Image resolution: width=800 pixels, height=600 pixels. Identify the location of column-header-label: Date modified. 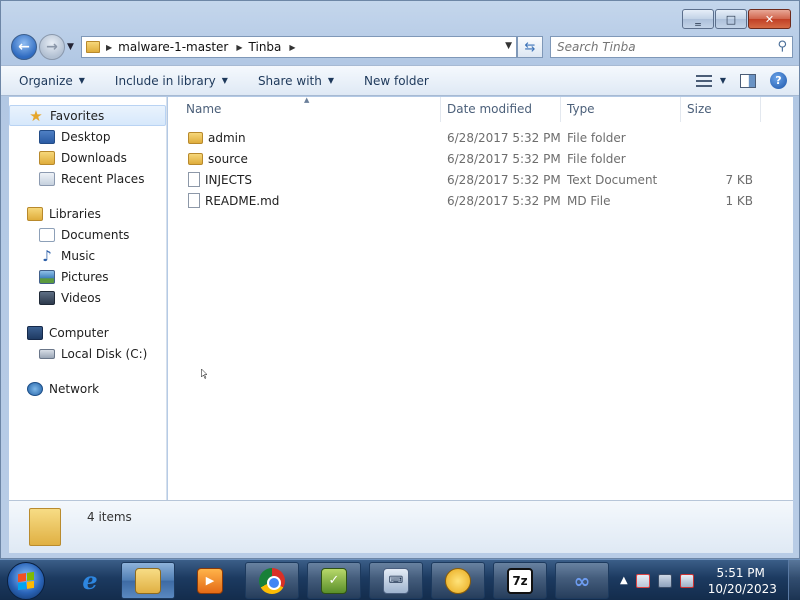
(490, 109).